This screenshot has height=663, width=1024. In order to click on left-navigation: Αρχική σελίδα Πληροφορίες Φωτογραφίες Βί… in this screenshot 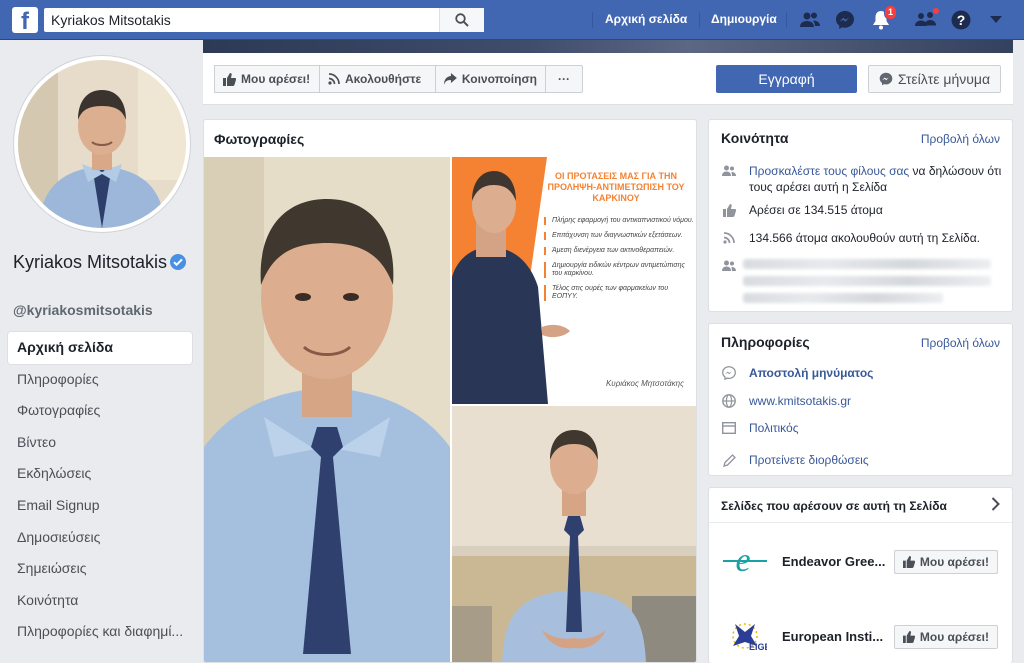, I will do `click(100, 490)`.